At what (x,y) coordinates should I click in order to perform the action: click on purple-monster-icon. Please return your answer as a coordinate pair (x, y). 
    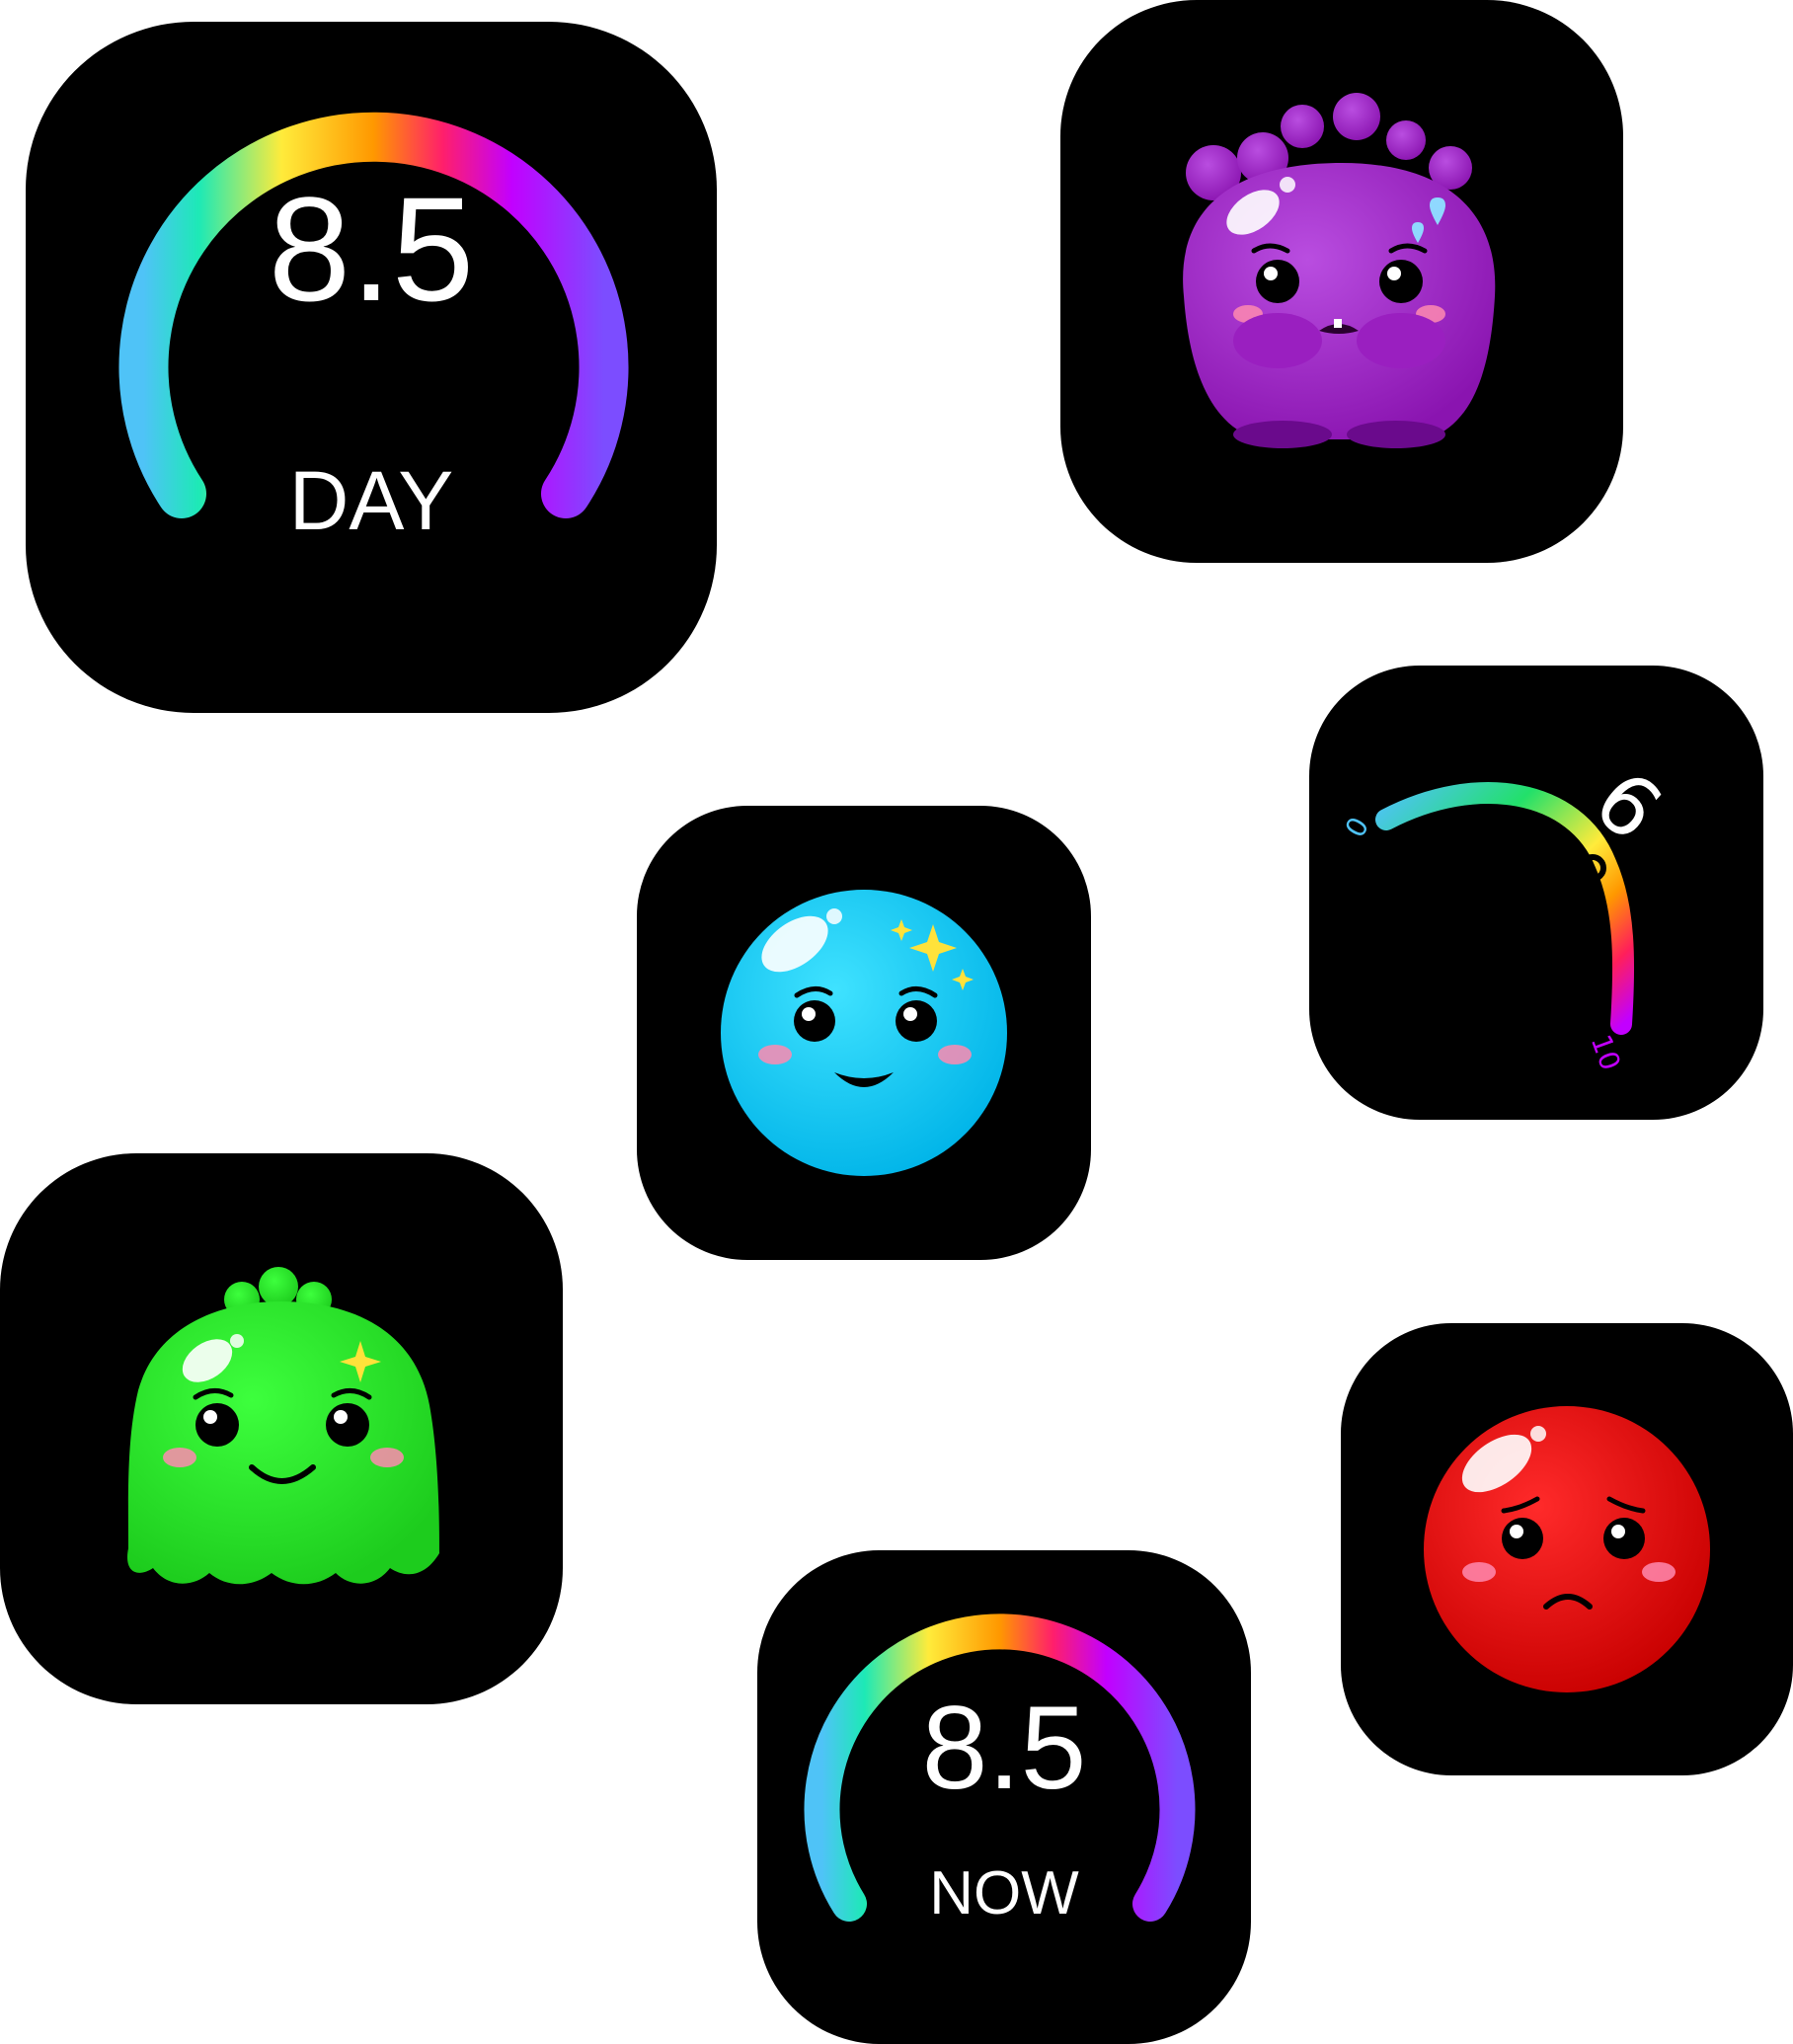
    Looking at the image, I should click on (1339, 270).